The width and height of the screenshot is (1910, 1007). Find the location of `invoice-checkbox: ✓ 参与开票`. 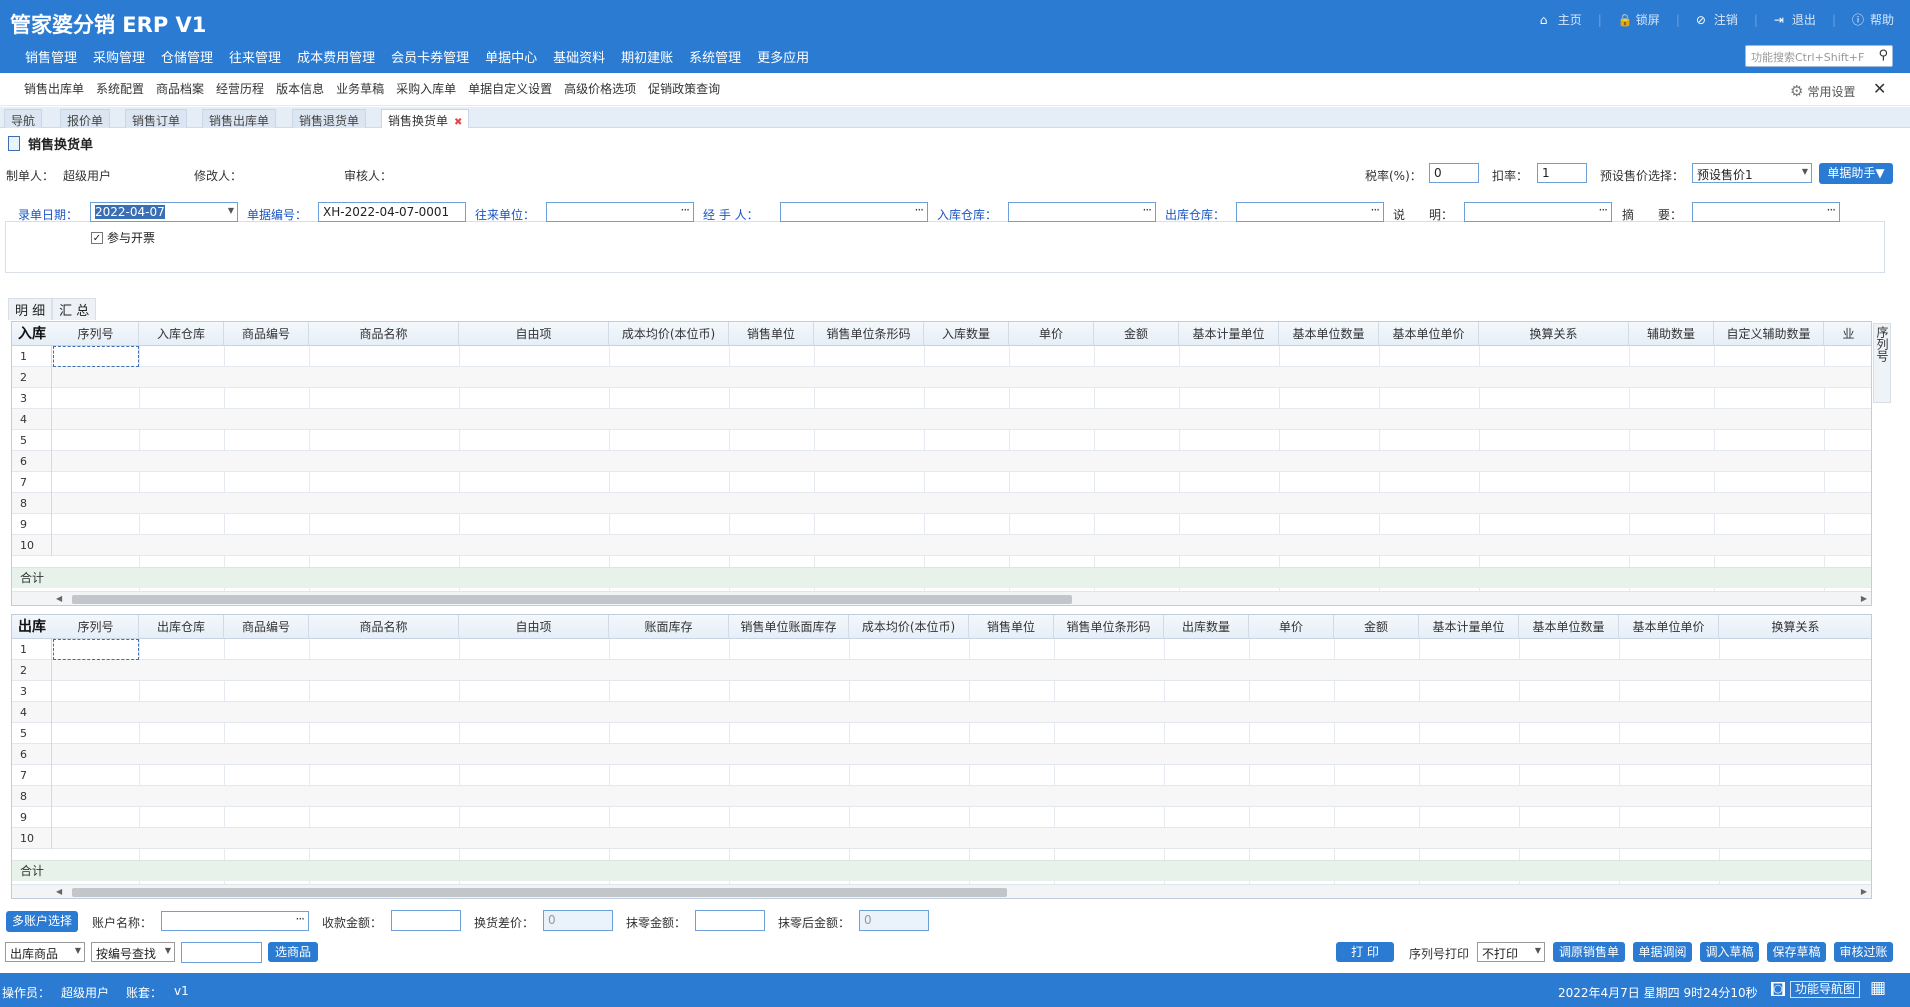

invoice-checkbox: ✓ 参与开票 is located at coordinates (123, 237).